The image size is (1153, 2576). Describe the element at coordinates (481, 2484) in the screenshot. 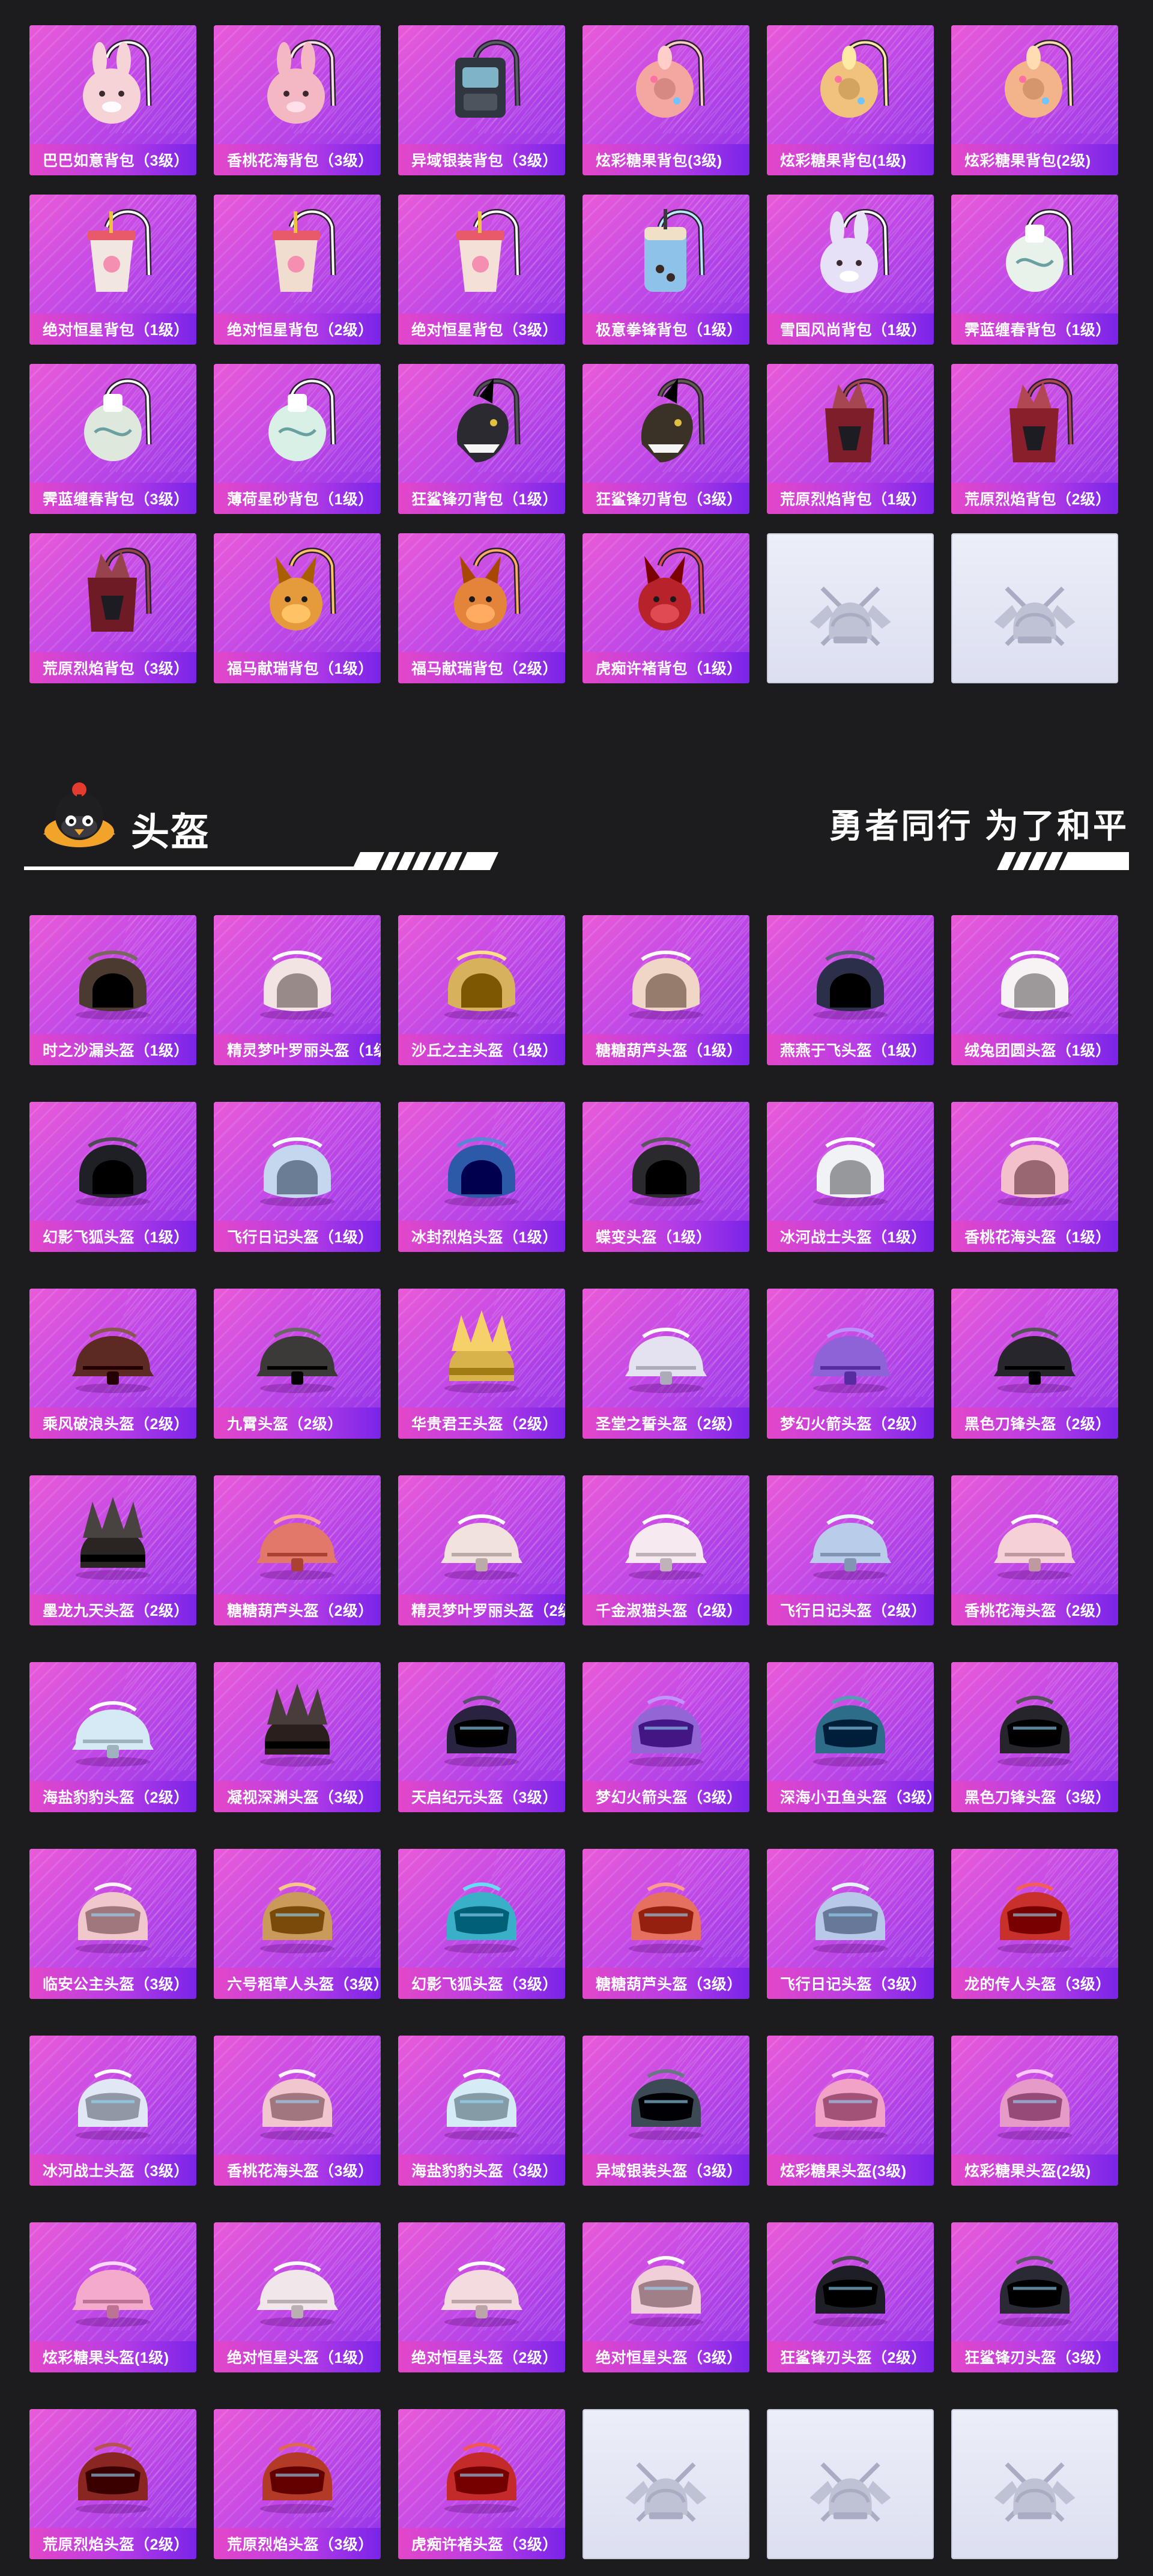

I see `helmet-card: 虎痴许褚头盔（3级）` at that location.